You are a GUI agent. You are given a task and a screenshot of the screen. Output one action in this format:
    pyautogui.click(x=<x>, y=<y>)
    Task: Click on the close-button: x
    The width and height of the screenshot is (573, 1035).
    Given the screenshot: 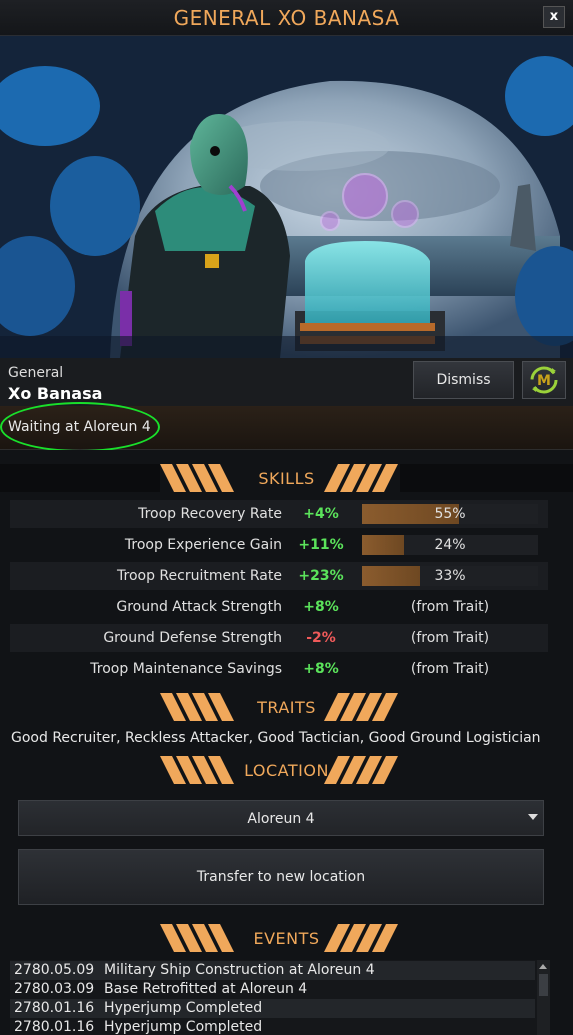 What is the action you would take?
    pyautogui.click(x=554, y=17)
    